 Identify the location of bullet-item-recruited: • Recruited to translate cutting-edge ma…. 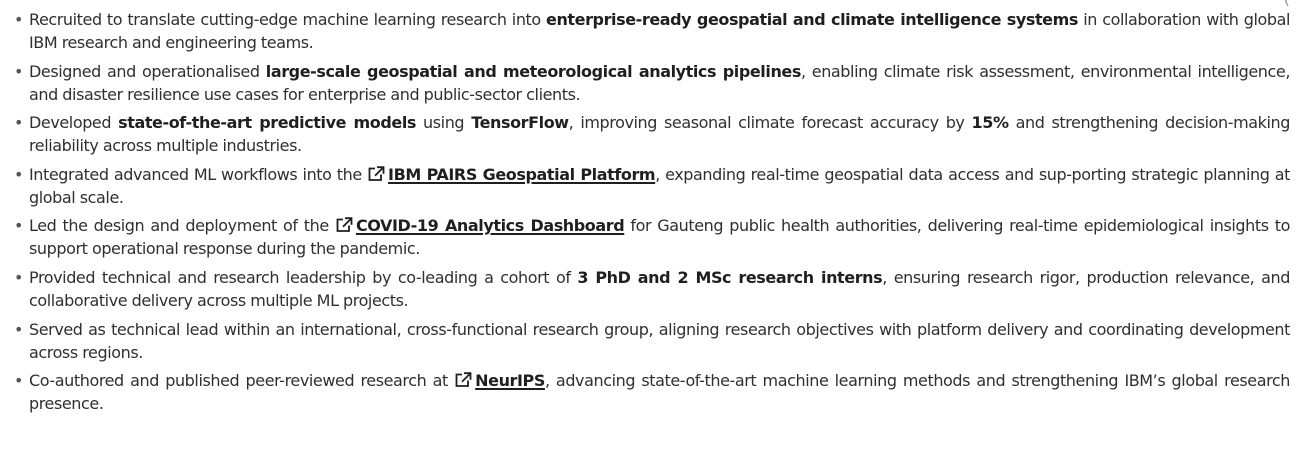
(652, 31).